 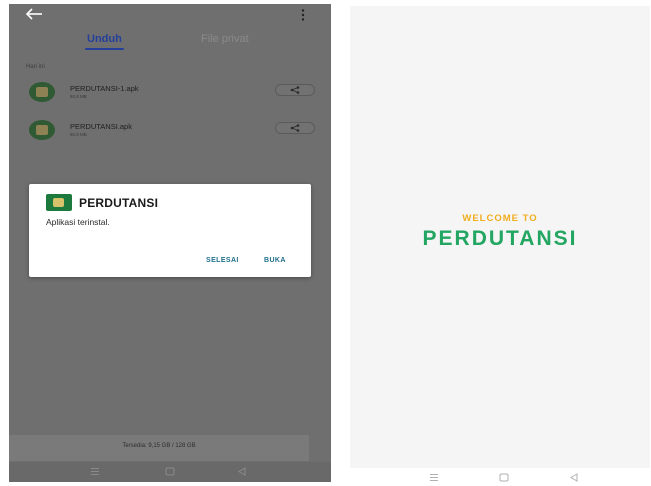 I want to click on tab-unduh-label: Unduh, so click(x=104, y=39).